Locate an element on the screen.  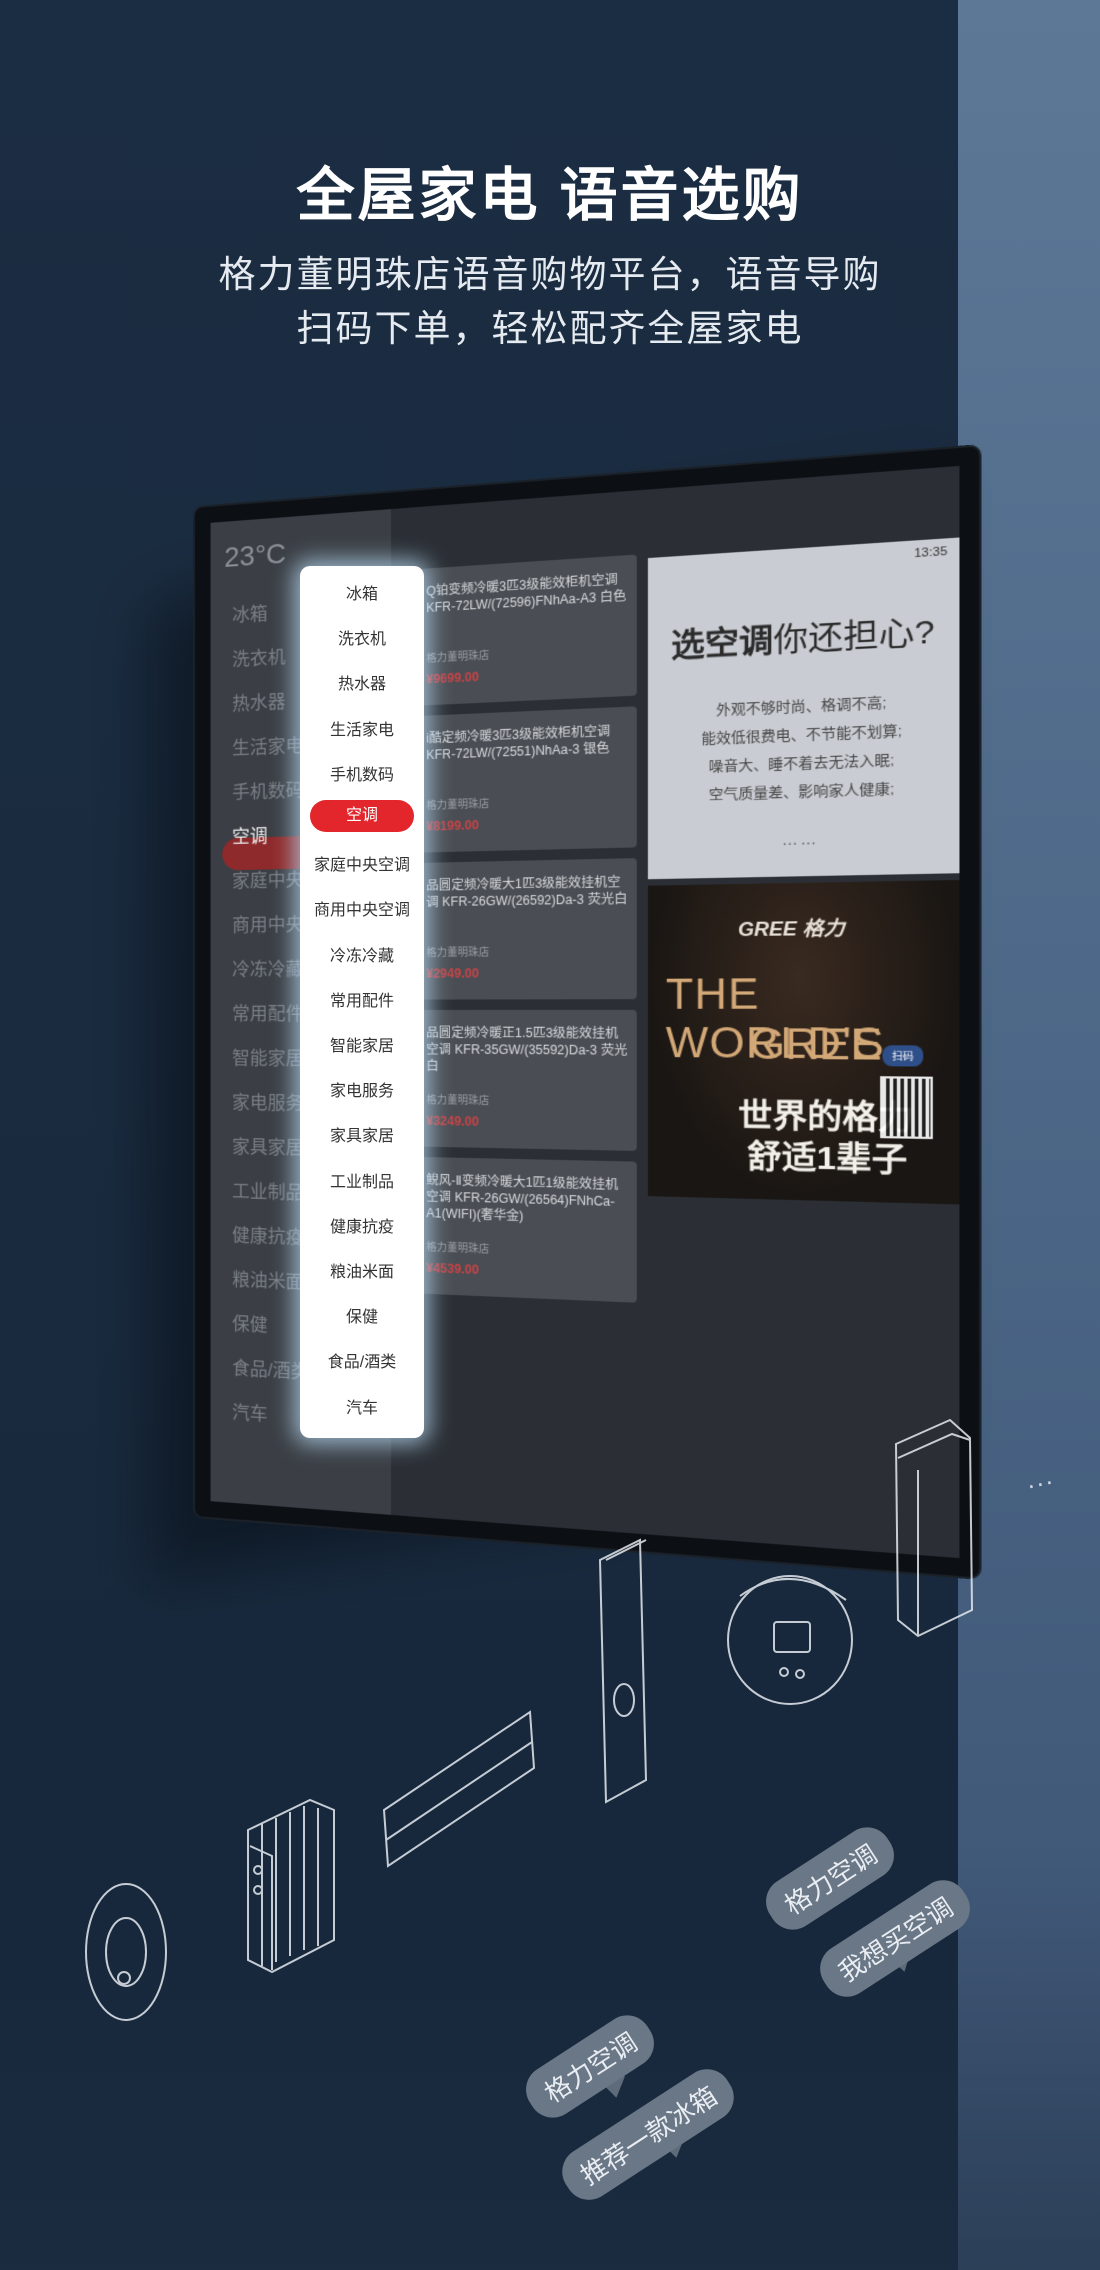
air-purifier-icon is located at coordinates (934, 1528).